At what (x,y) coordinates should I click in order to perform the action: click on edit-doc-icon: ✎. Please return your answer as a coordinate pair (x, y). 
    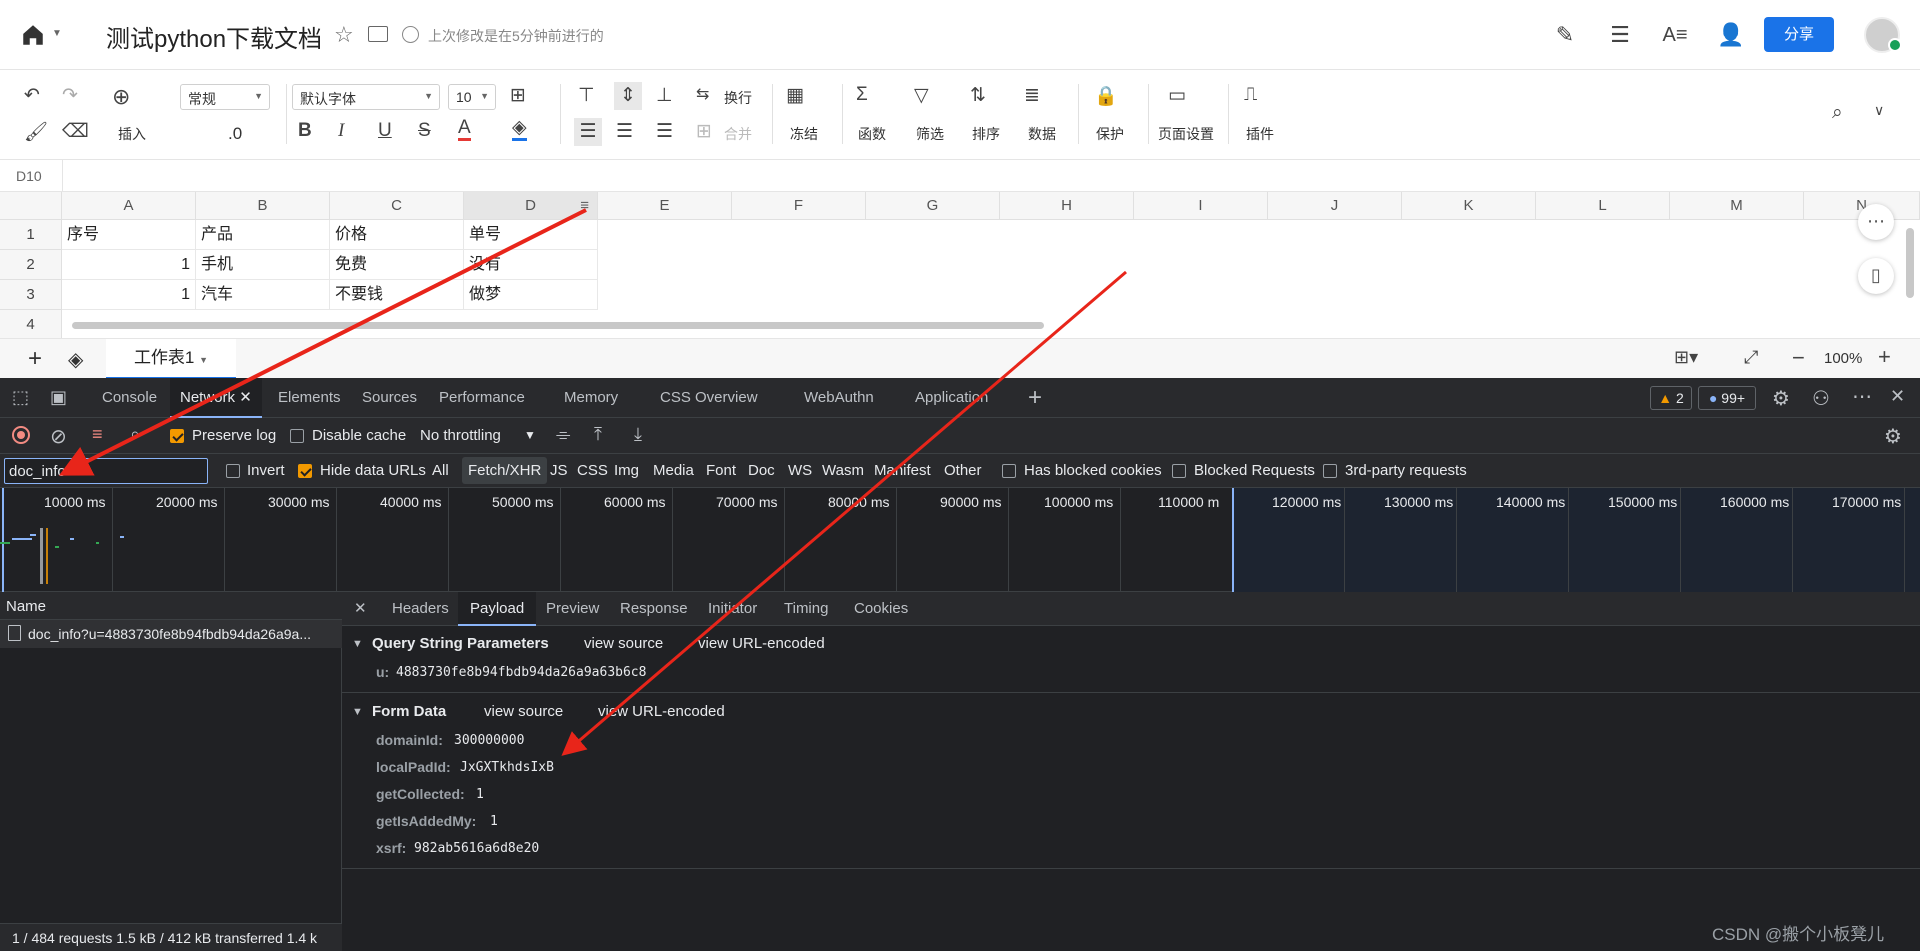
    Looking at the image, I should click on (1565, 35).